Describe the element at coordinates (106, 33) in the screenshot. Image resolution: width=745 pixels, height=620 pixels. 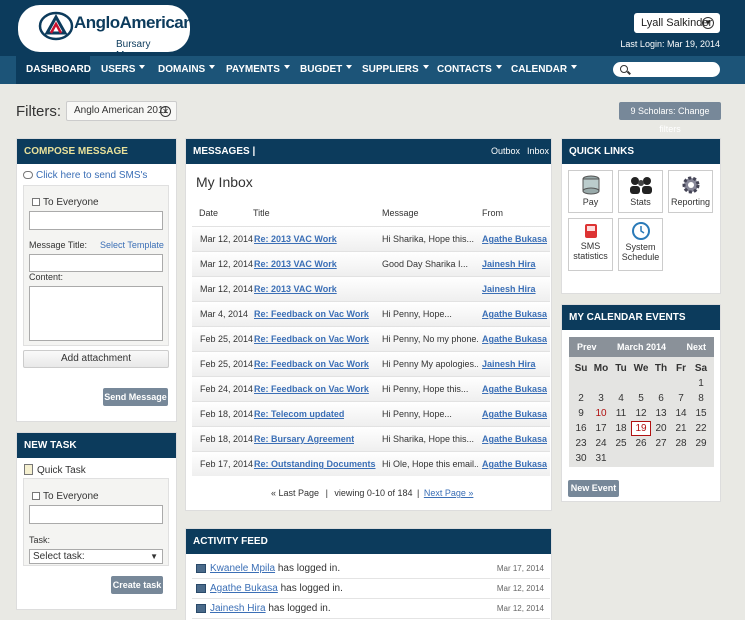
I see `brand-logo: AngloAmerican Bursary Manager` at that location.